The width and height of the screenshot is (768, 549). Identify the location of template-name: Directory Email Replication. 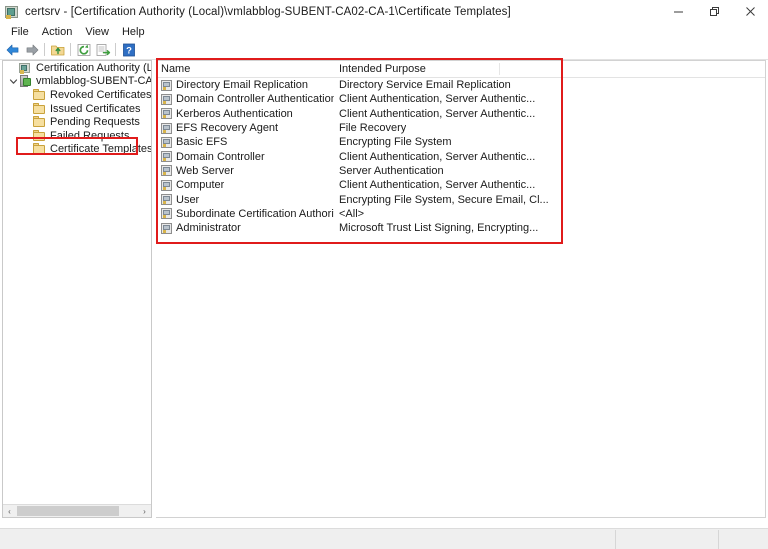
(242, 85).